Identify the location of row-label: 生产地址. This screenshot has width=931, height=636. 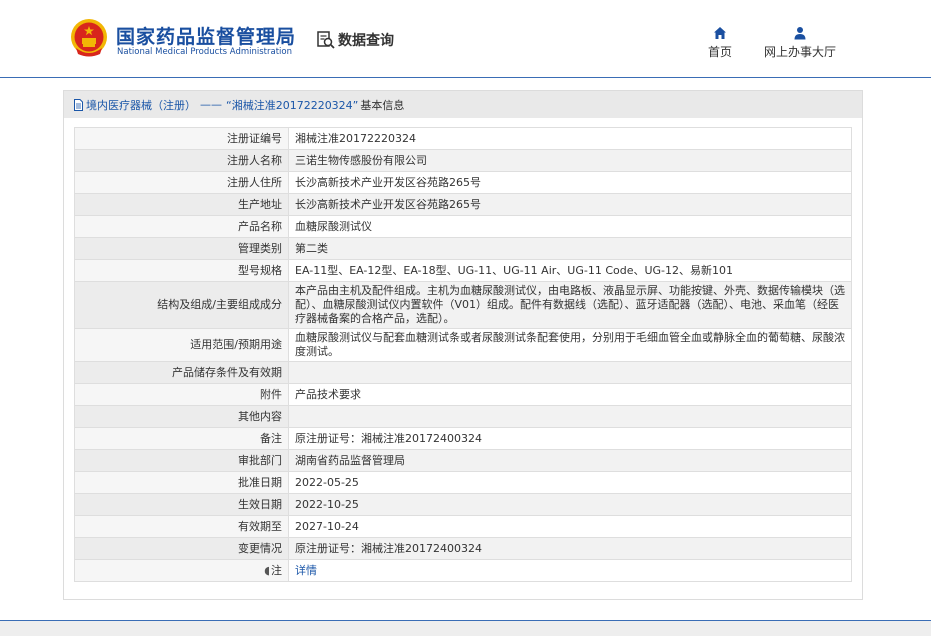
(181, 204).